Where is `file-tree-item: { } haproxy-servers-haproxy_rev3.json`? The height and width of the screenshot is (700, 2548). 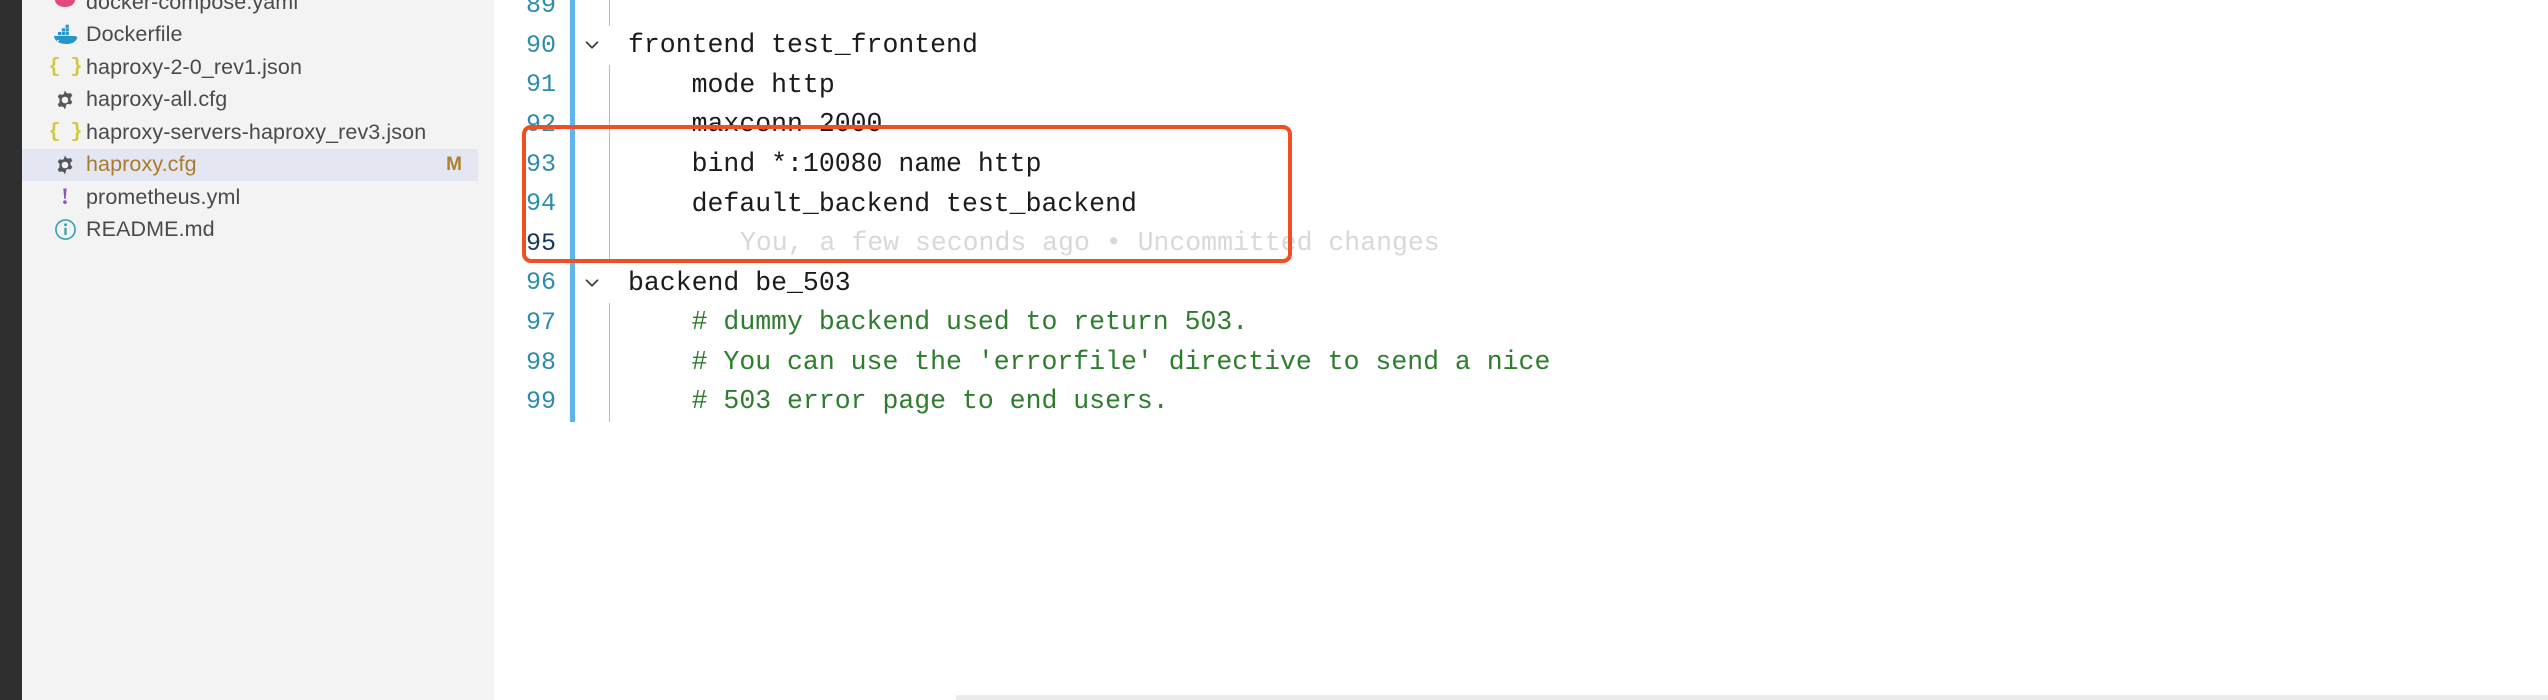
file-tree-item: { } haproxy-servers-haproxy_rev3.json is located at coordinates (250, 132).